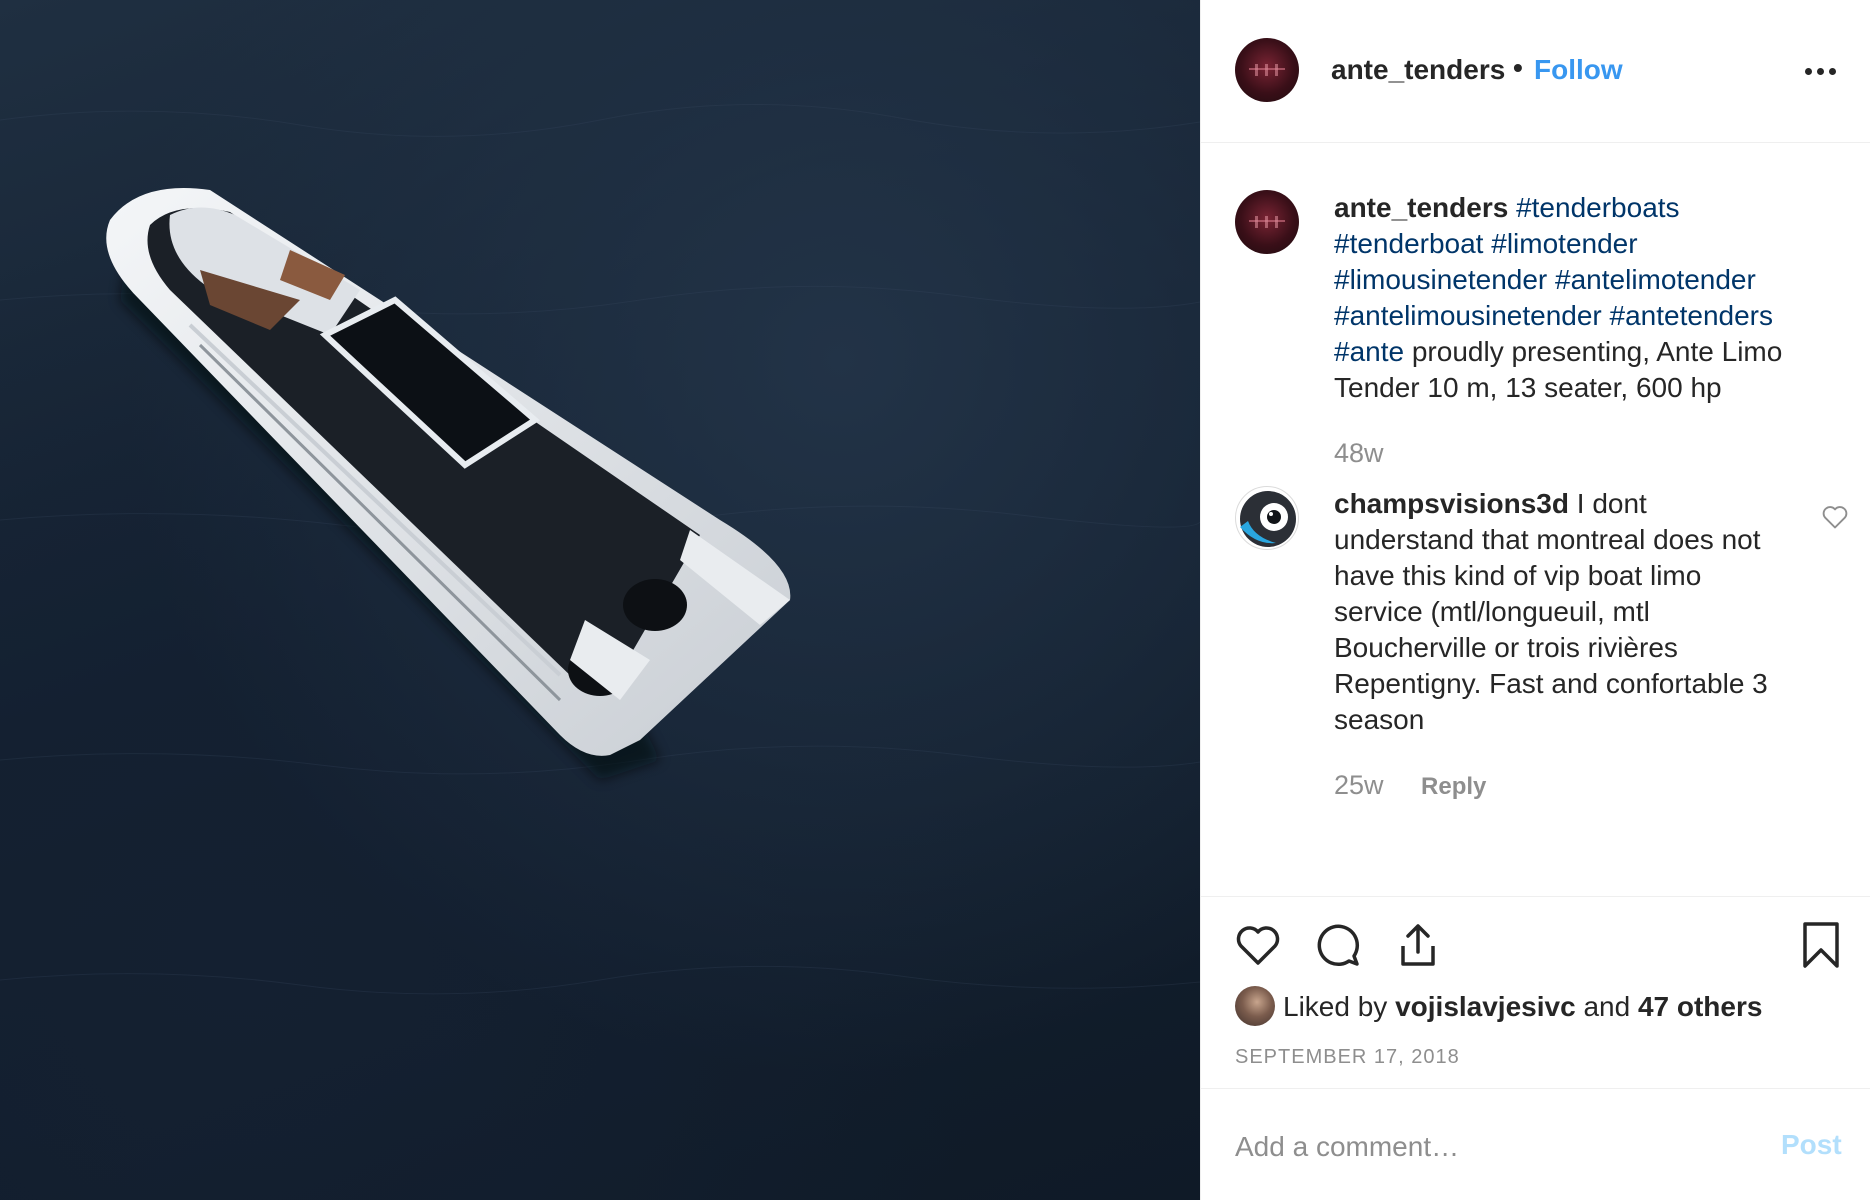  What do you see at coordinates (1335, 1006) in the screenshot?
I see `likes-prefix: Liked by` at bounding box center [1335, 1006].